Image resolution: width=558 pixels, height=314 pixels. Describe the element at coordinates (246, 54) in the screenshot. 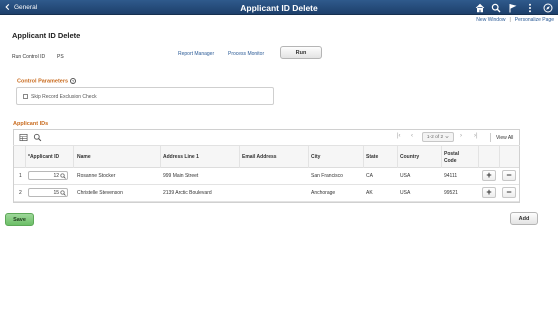

I see `process-monitor-link: Process Monitor` at that location.